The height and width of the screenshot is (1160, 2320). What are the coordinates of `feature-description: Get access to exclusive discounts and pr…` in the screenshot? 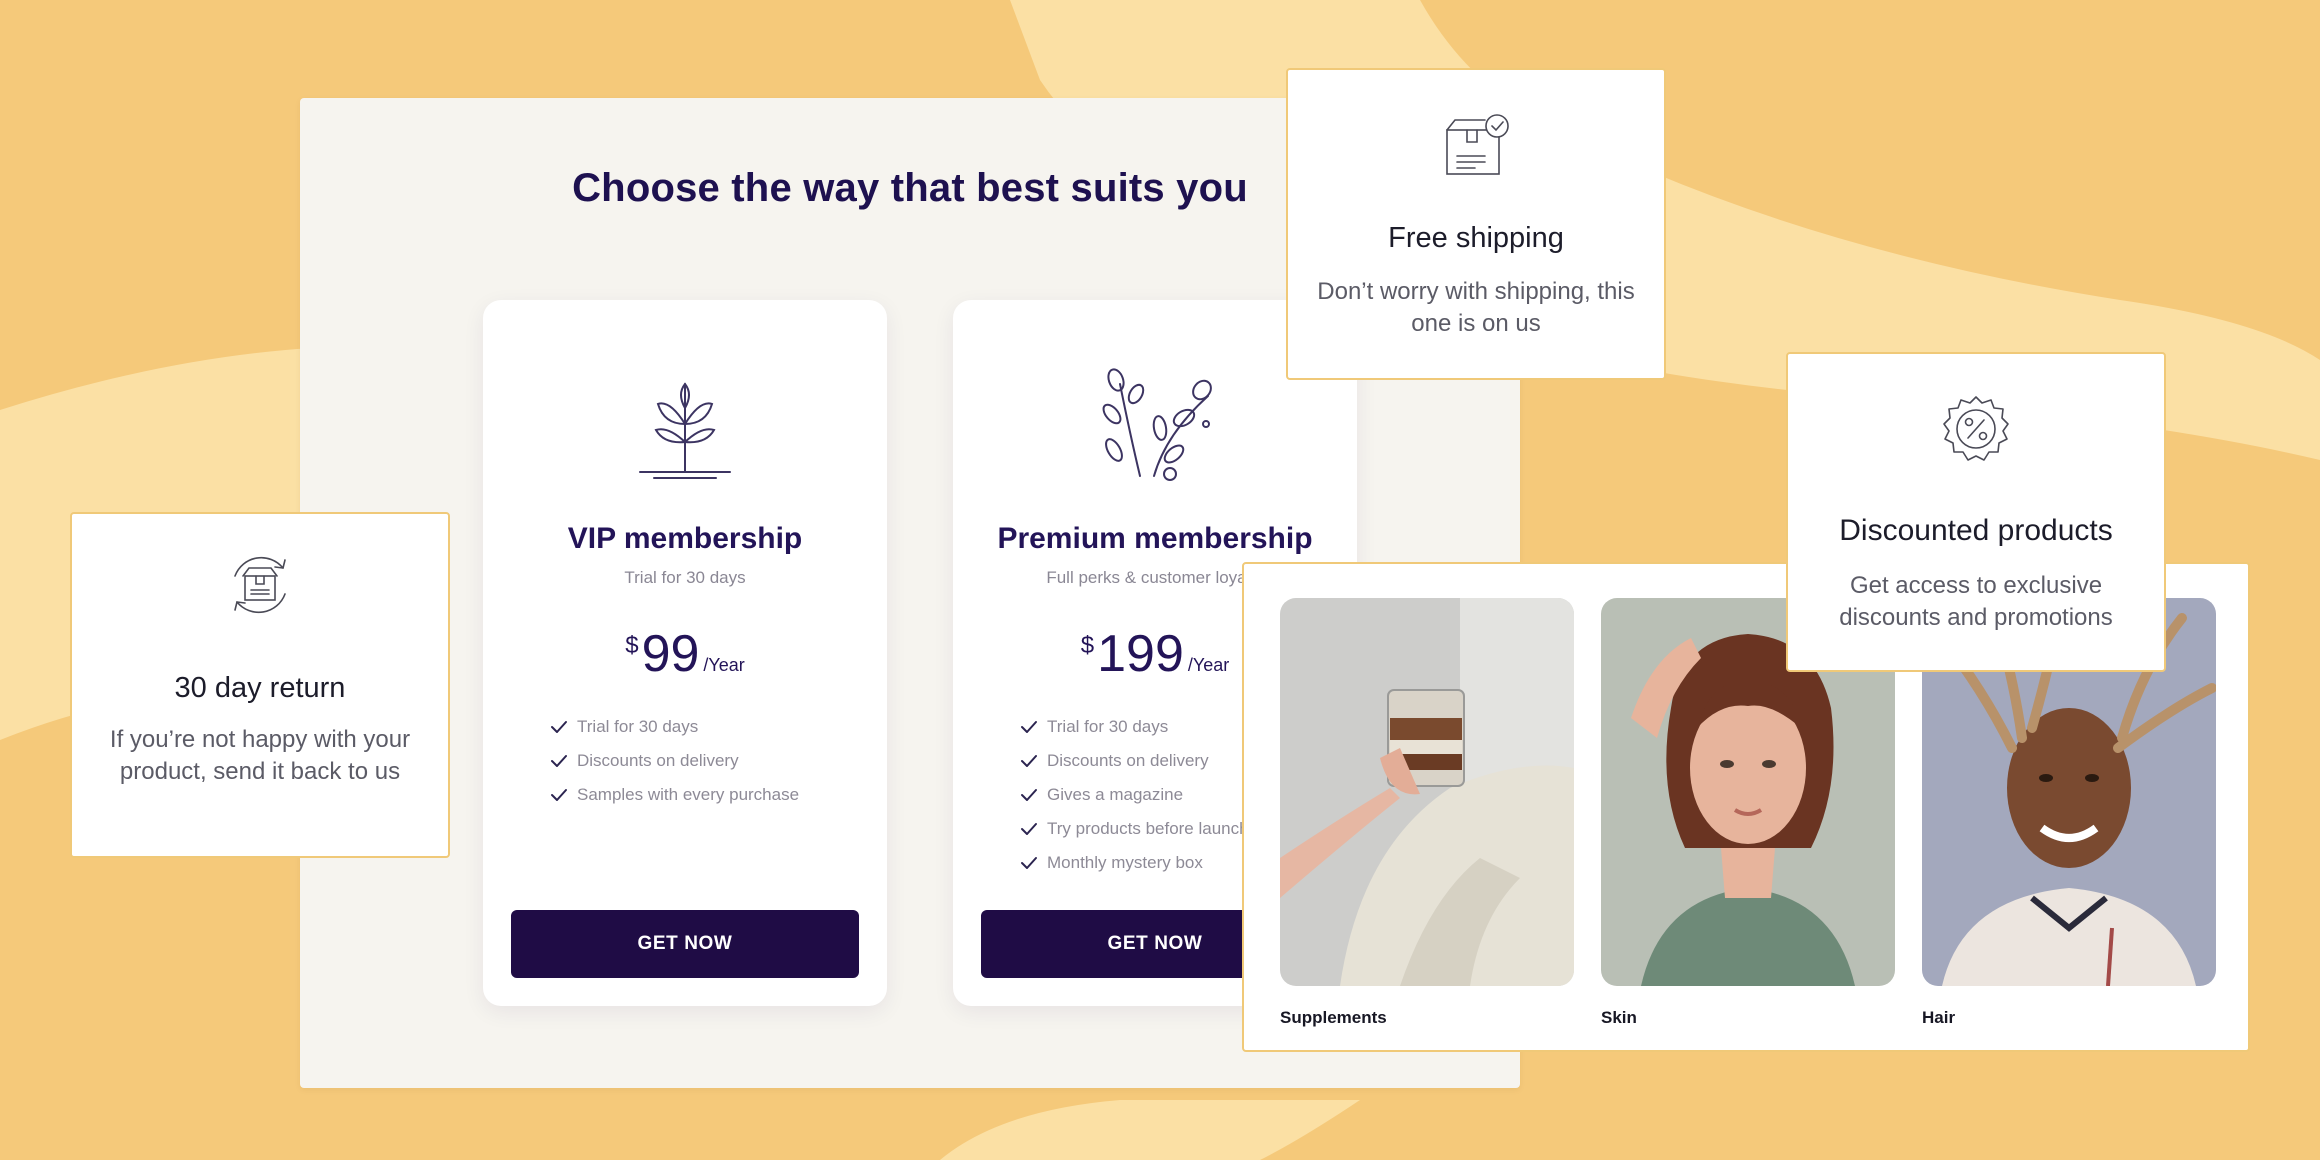 It's located at (1976, 601).